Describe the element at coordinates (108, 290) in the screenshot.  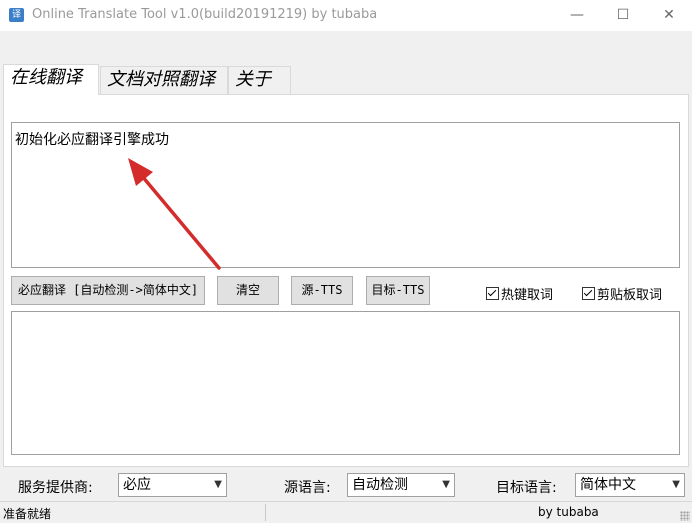
I see `translate-button: 必应翻译 [自动检测->简体中文]` at that location.